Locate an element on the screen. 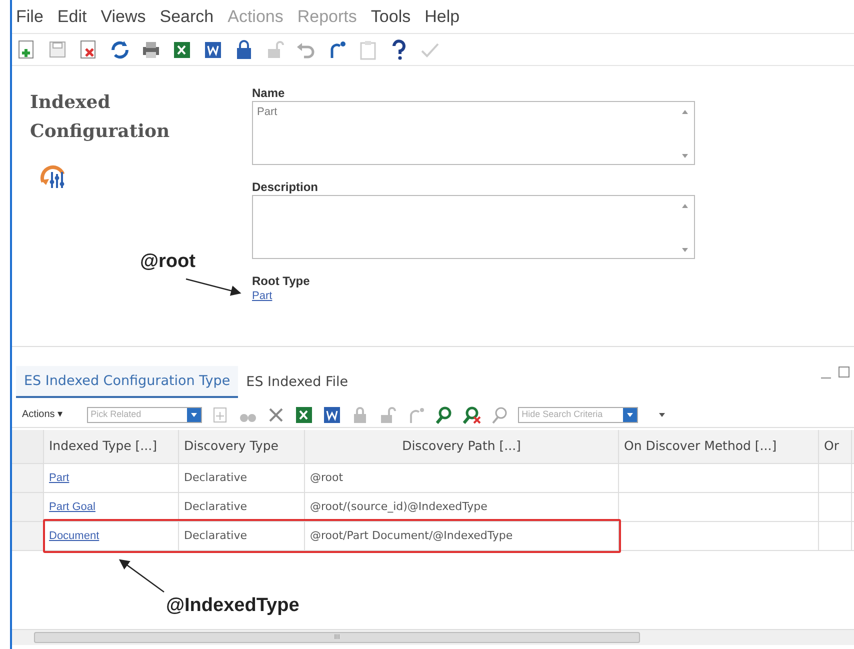 The image size is (854, 649). menu-item: Edit is located at coordinates (72, 17).